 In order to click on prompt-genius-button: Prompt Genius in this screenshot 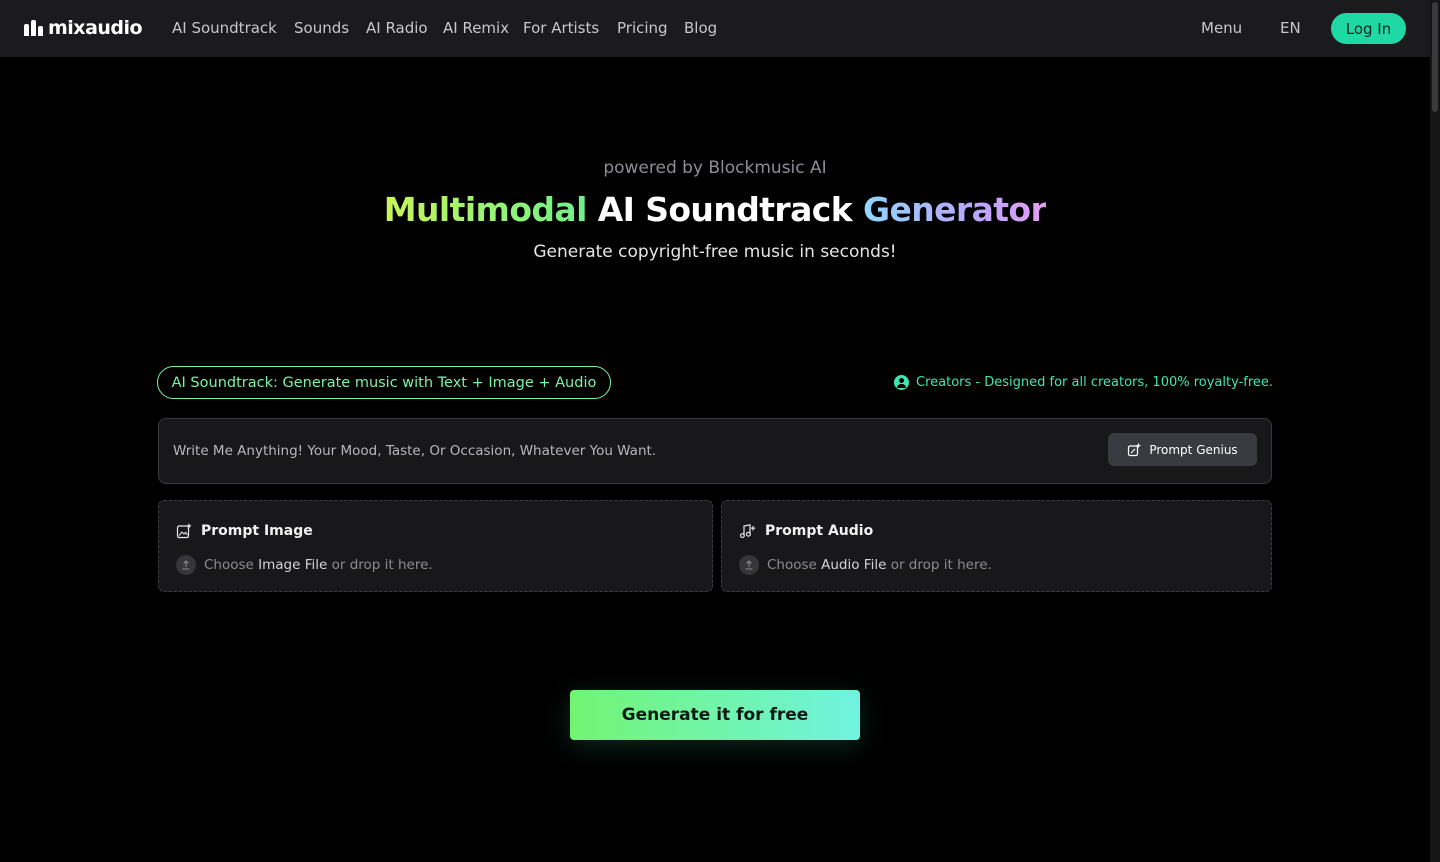, I will do `click(1182, 449)`.